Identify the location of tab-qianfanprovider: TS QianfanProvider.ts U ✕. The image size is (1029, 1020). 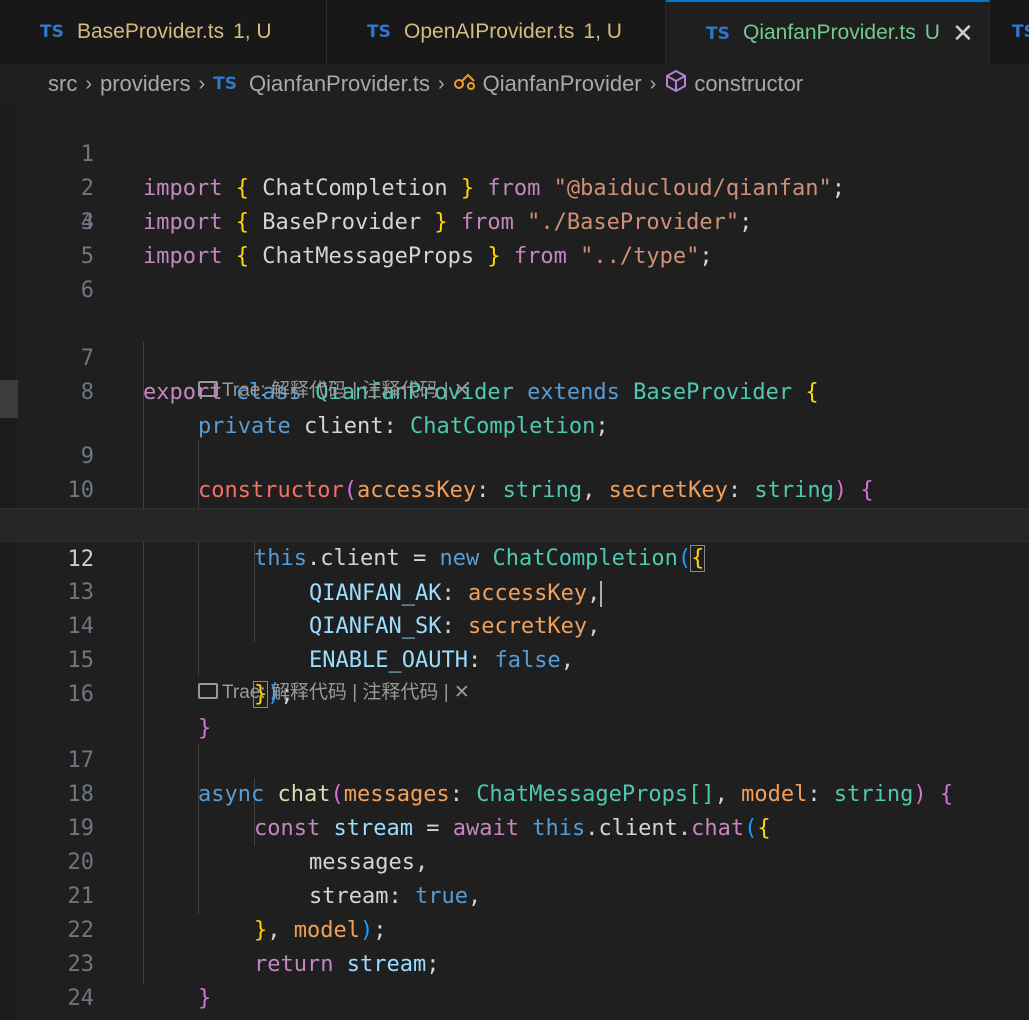
(828, 32).